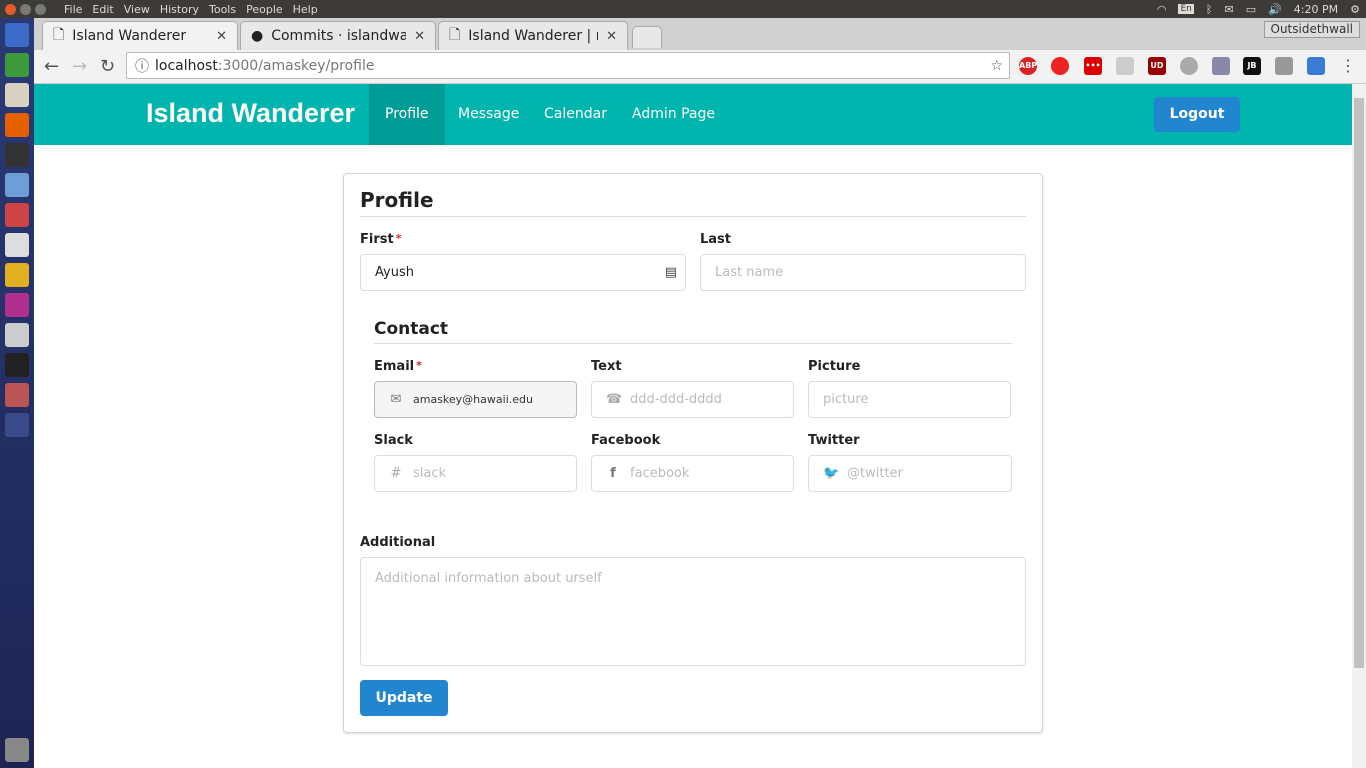 The width and height of the screenshot is (1366, 768). I want to click on window-close-button, so click(10, 9).